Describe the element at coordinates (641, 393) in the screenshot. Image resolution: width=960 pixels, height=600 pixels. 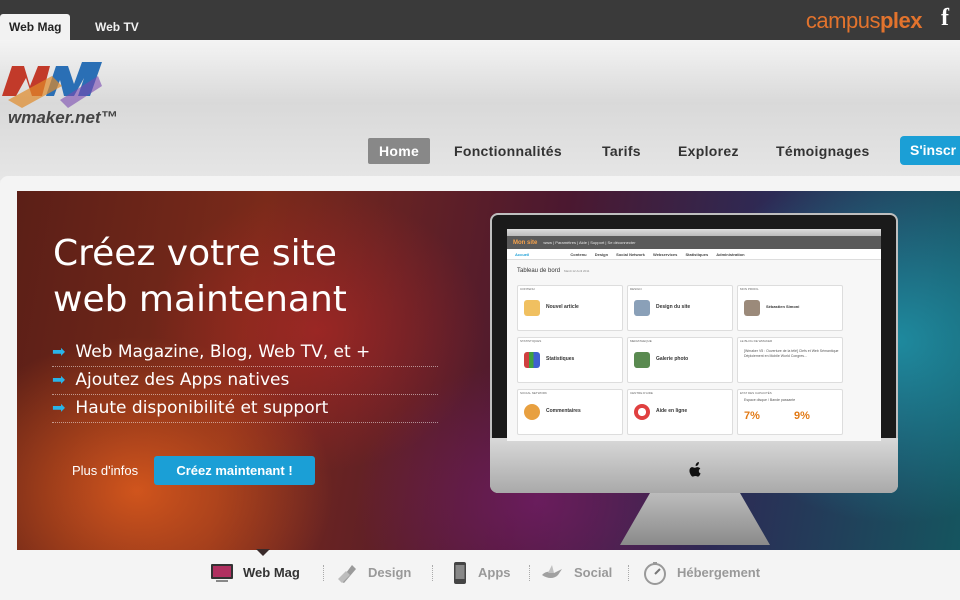
I see `card-caption: CENTRE D'AIDE` at that location.